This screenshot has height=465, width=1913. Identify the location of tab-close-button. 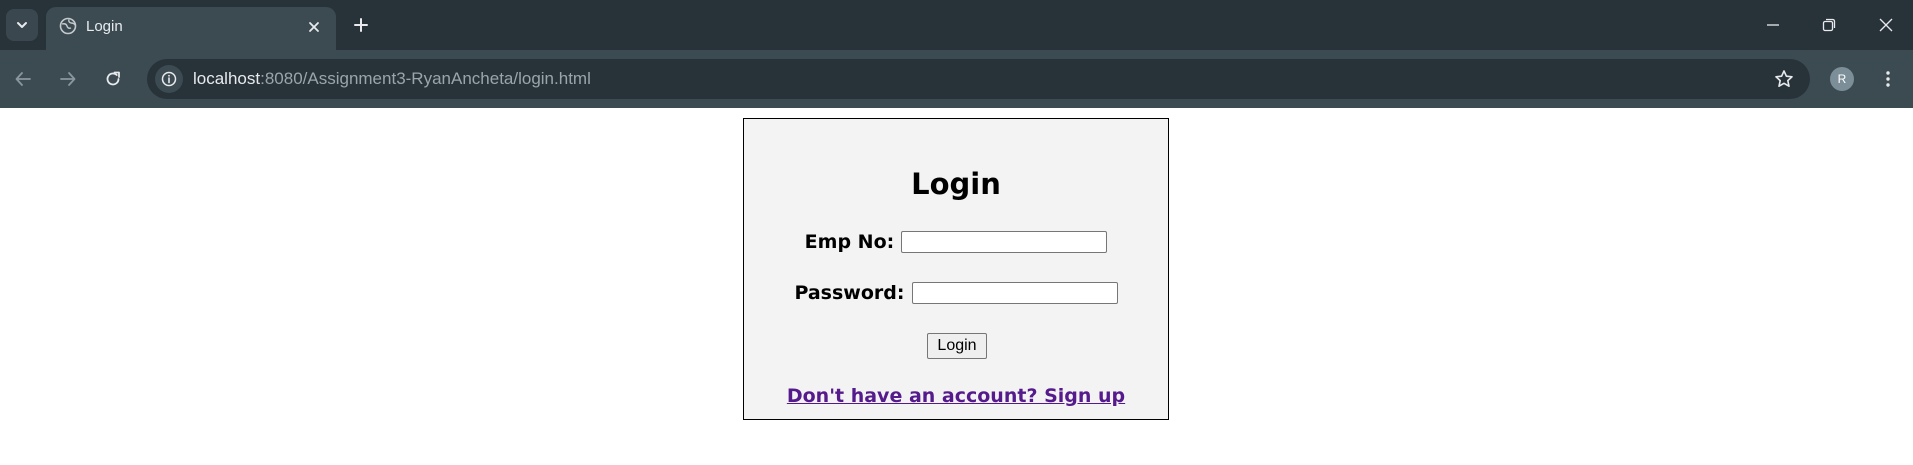
(314, 27).